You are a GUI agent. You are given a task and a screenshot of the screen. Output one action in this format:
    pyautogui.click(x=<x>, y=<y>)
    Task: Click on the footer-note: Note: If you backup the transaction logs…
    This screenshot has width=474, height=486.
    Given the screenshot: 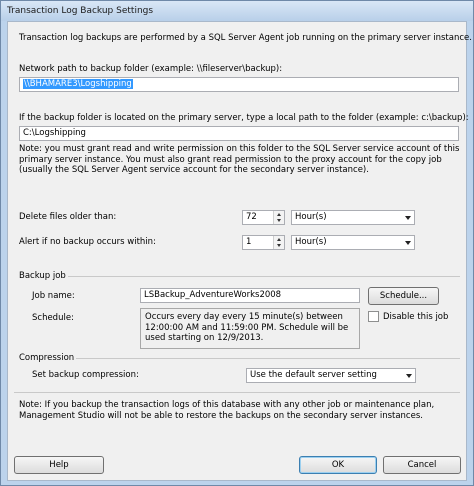 What is the action you would take?
    pyautogui.click(x=227, y=410)
    